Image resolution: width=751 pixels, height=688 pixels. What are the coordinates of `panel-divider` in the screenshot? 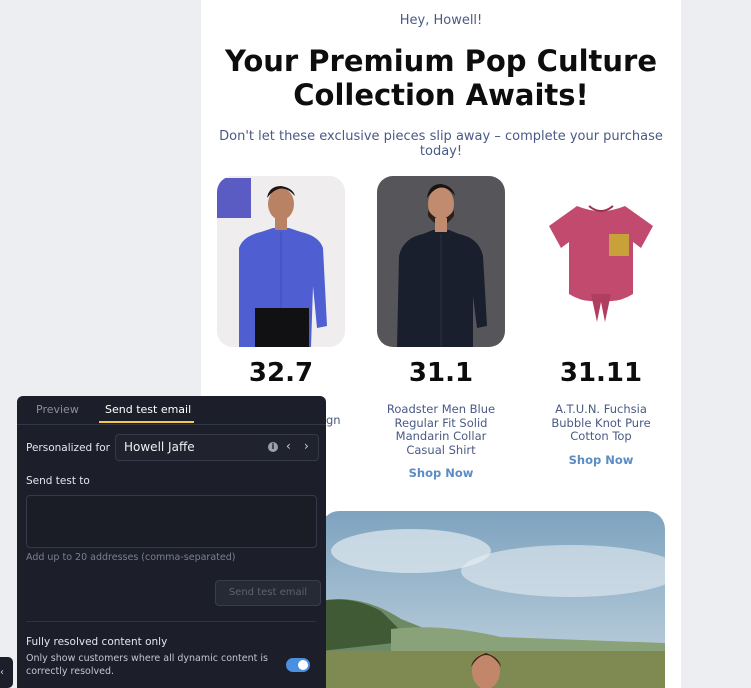 It's located at (171, 621).